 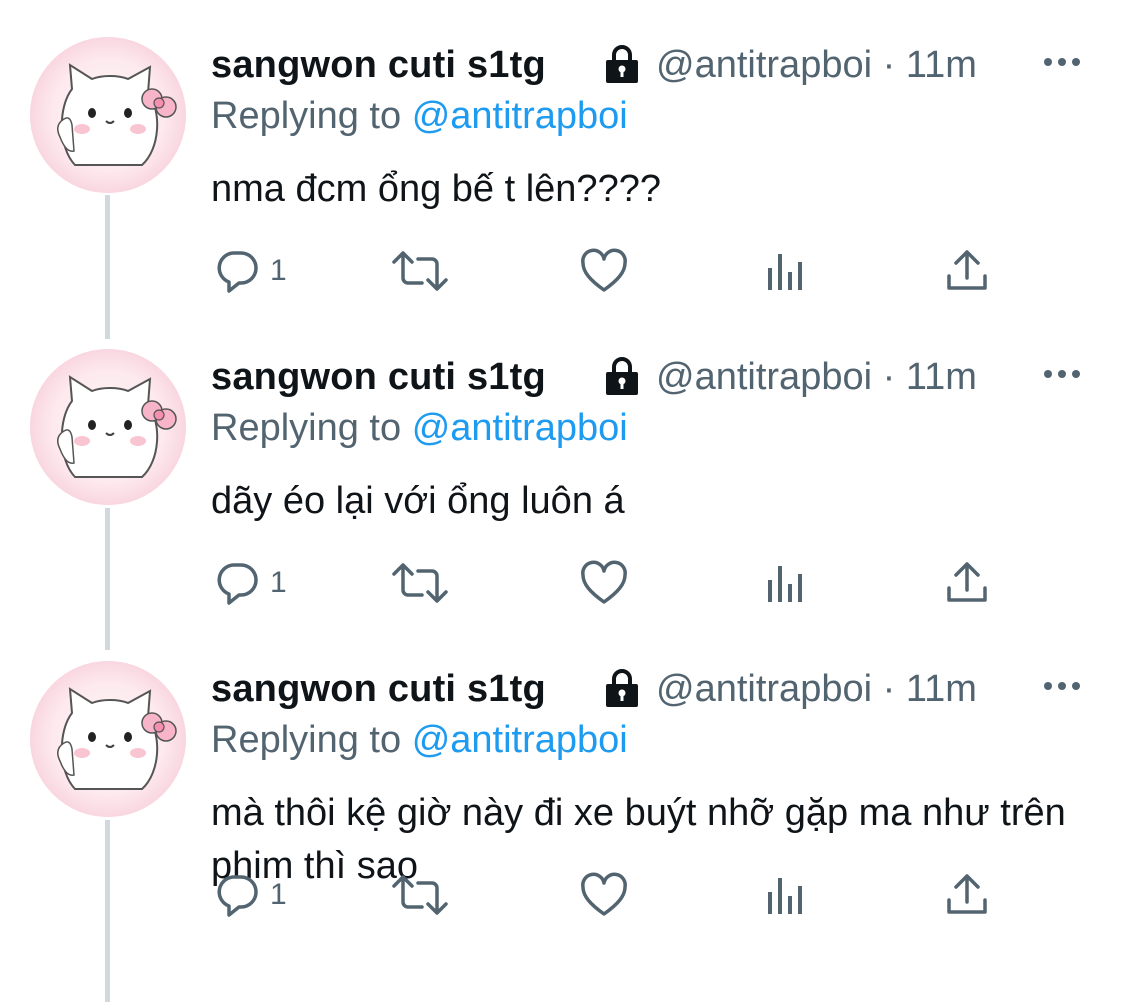 What do you see at coordinates (418, 501) in the screenshot?
I see `tweet-text: dãy éo lại với ổng luôn á` at bounding box center [418, 501].